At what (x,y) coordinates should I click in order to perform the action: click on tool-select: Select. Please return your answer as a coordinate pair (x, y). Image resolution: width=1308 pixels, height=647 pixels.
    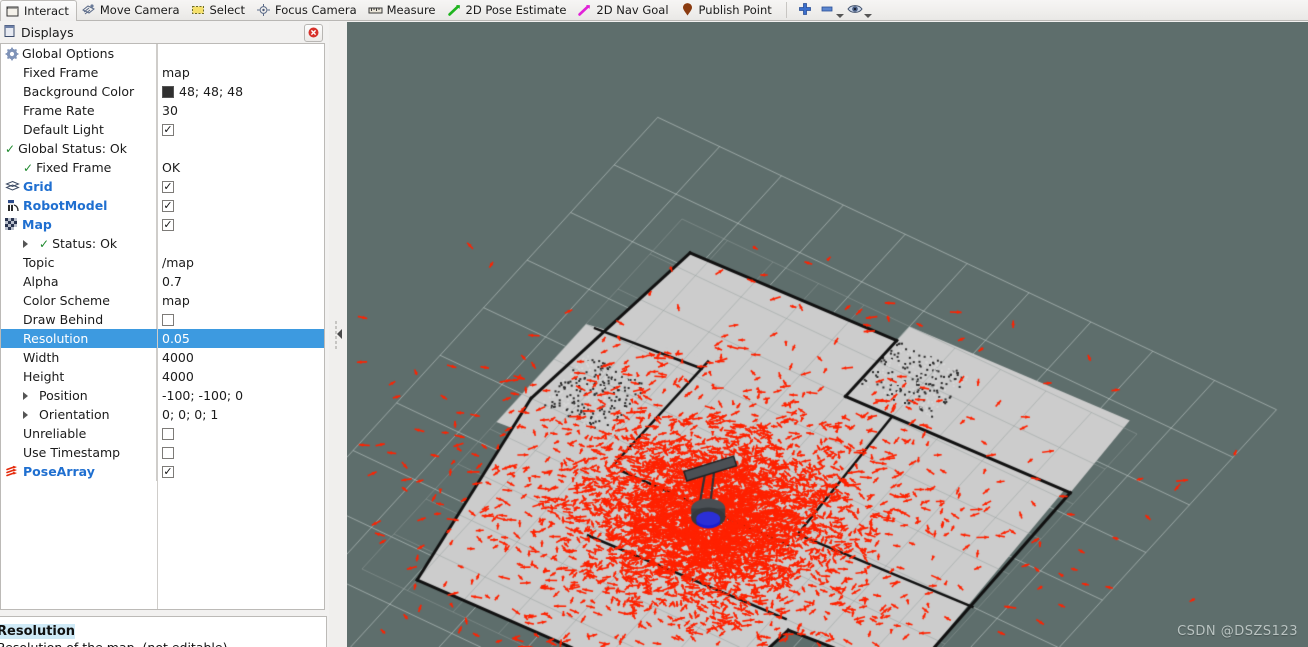
    Looking at the image, I should click on (219, 10).